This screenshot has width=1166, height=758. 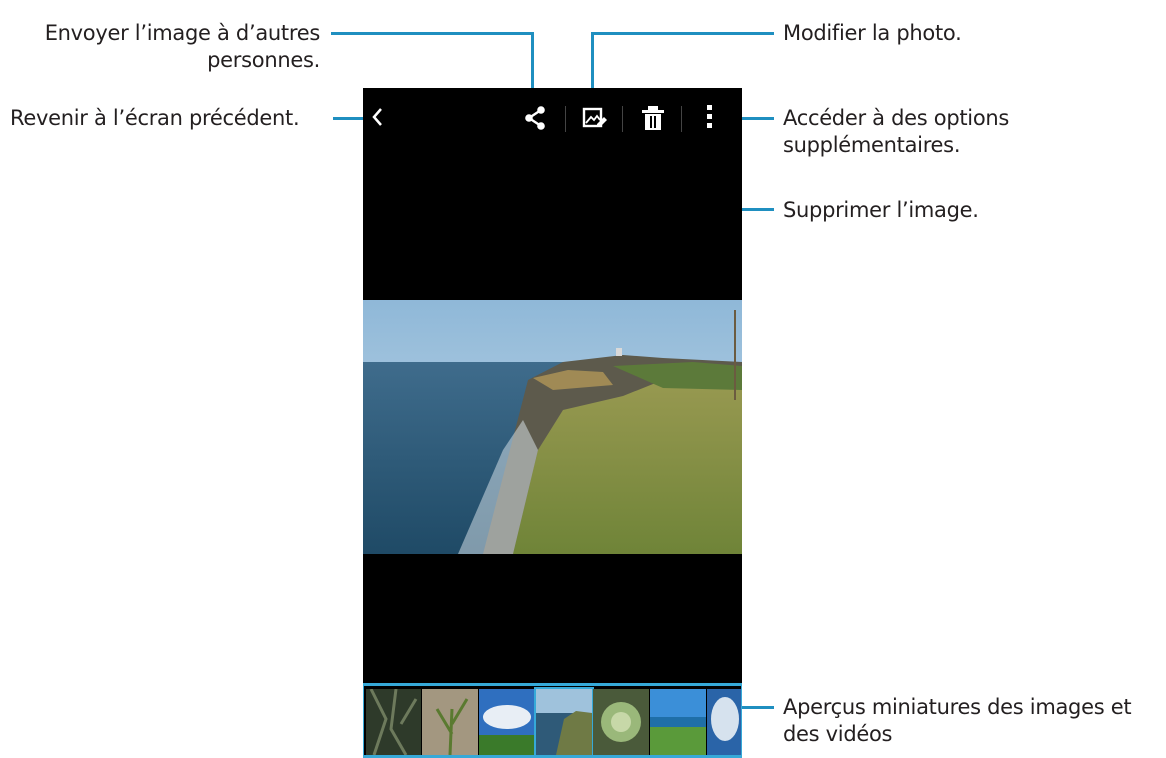 What do you see at coordinates (710, 117) in the screenshot?
I see `more-options-icon` at bounding box center [710, 117].